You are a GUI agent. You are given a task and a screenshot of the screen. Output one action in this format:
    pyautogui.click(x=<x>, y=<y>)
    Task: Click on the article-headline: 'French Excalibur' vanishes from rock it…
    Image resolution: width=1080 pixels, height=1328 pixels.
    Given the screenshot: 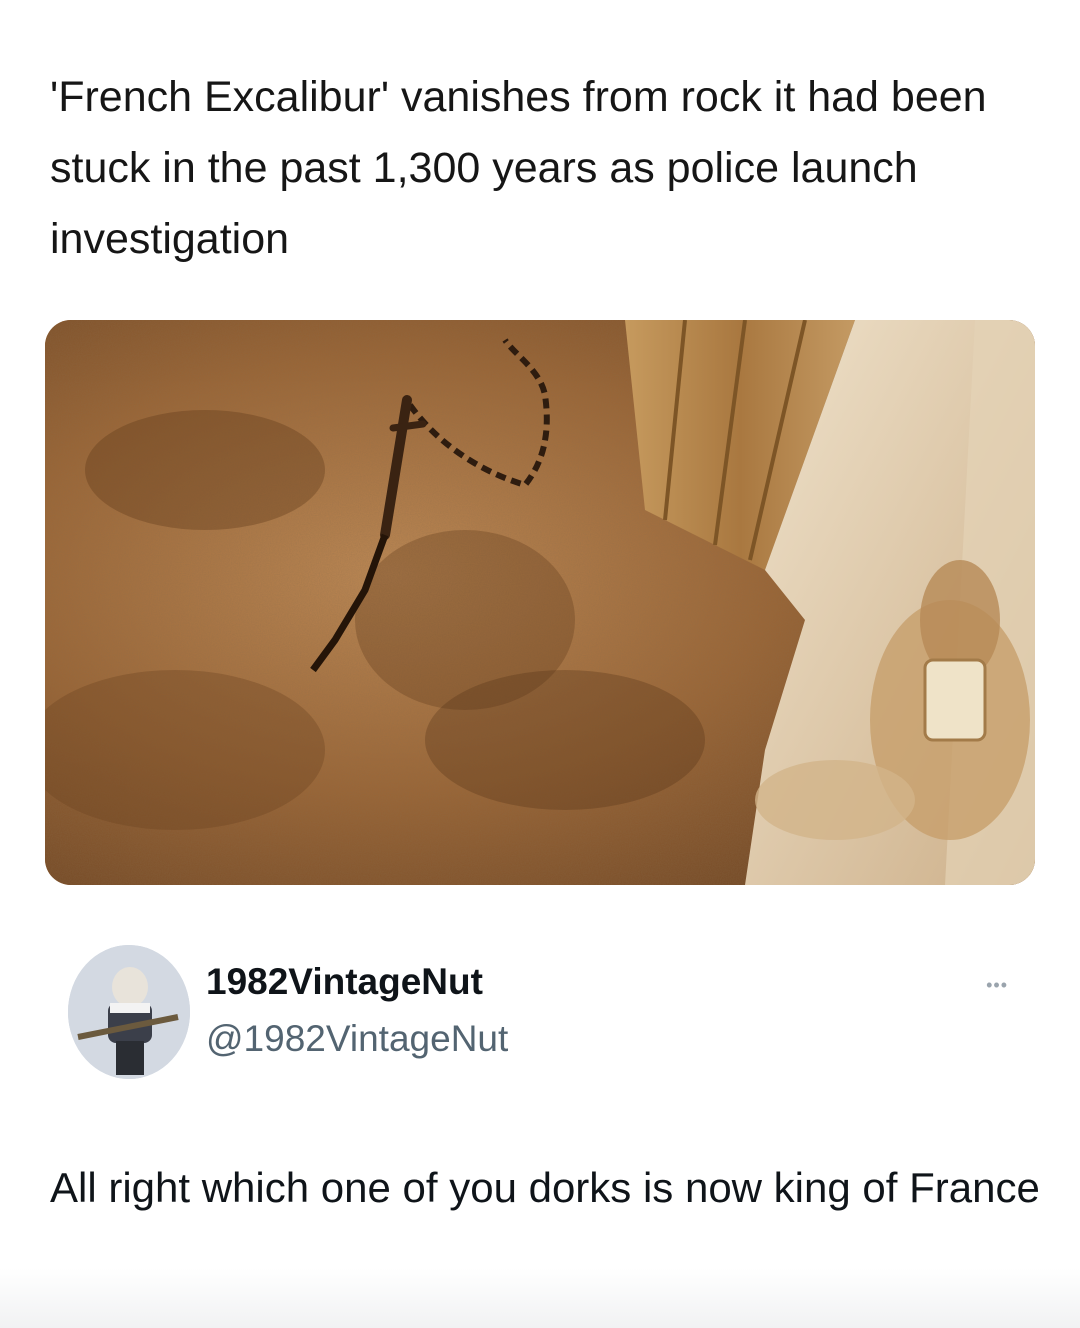 What is the action you would take?
    pyautogui.click(x=518, y=168)
    